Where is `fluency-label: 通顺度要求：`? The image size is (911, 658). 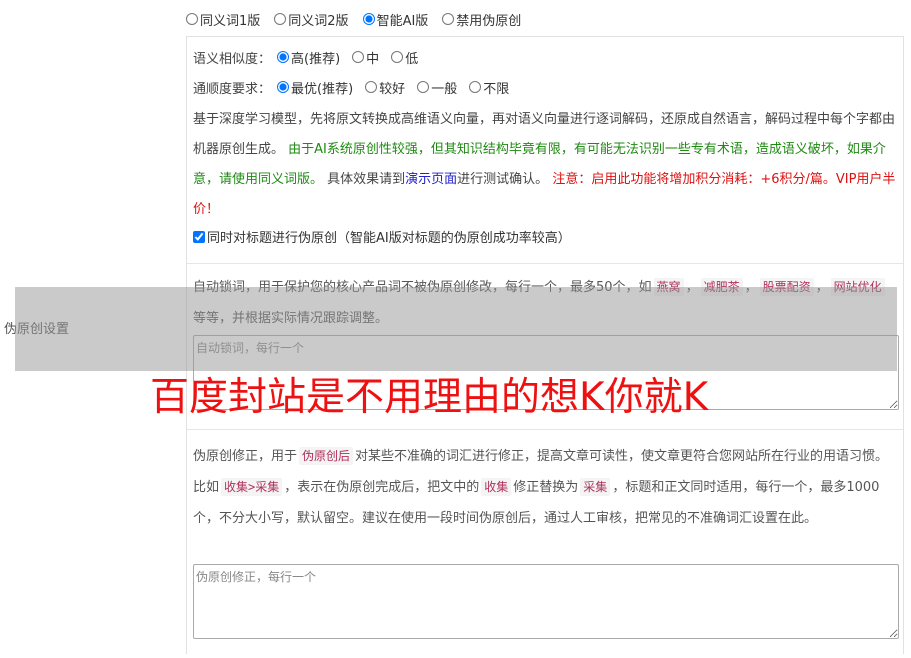
fluency-label: 通顺度要求： is located at coordinates (232, 89).